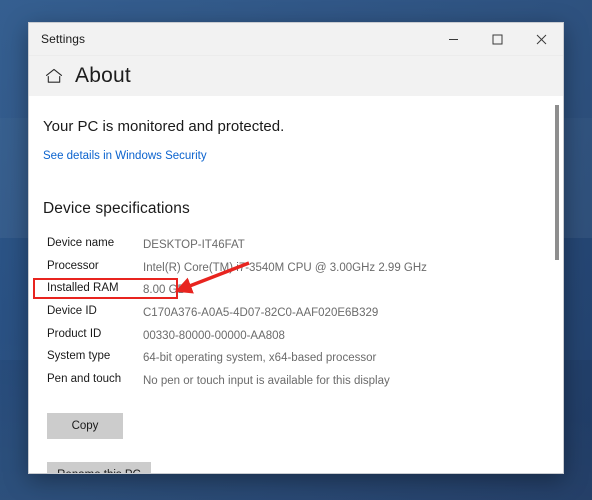 The image size is (592, 500). What do you see at coordinates (303, 456) in the screenshot?
I see `rename-button-row: Rename this PC` at bounding box center [303, 456].